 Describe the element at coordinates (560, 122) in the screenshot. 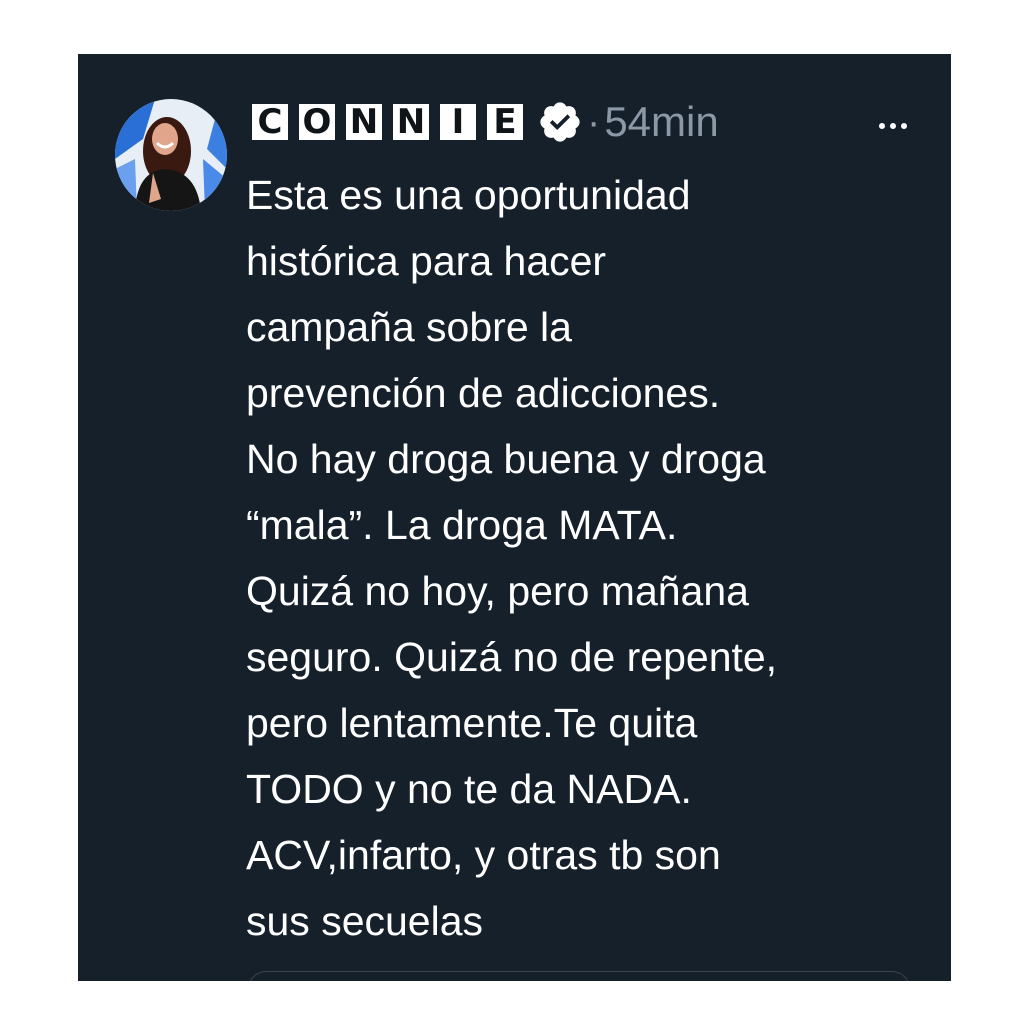

I see `verified-badge-icon` at that location.